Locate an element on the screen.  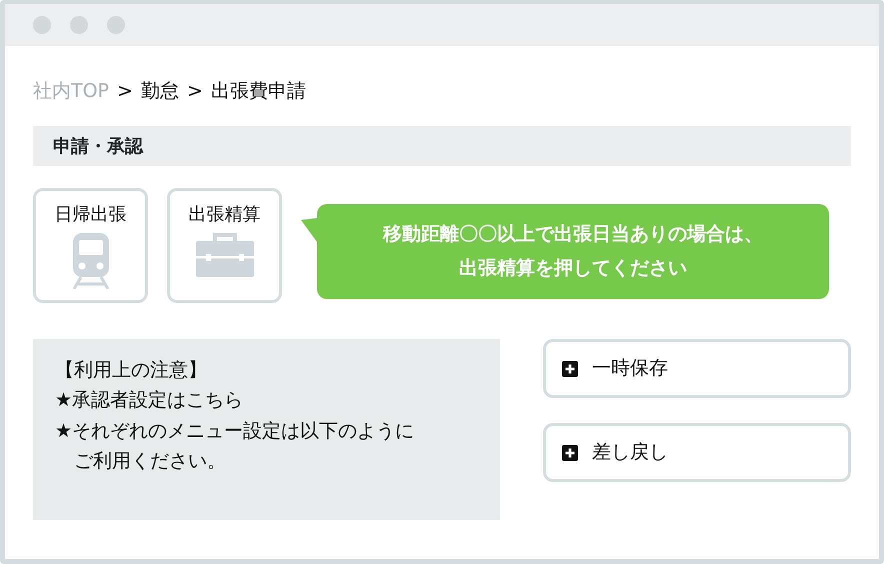
action-button: 一時保存 is located at coordinates (697, 368).